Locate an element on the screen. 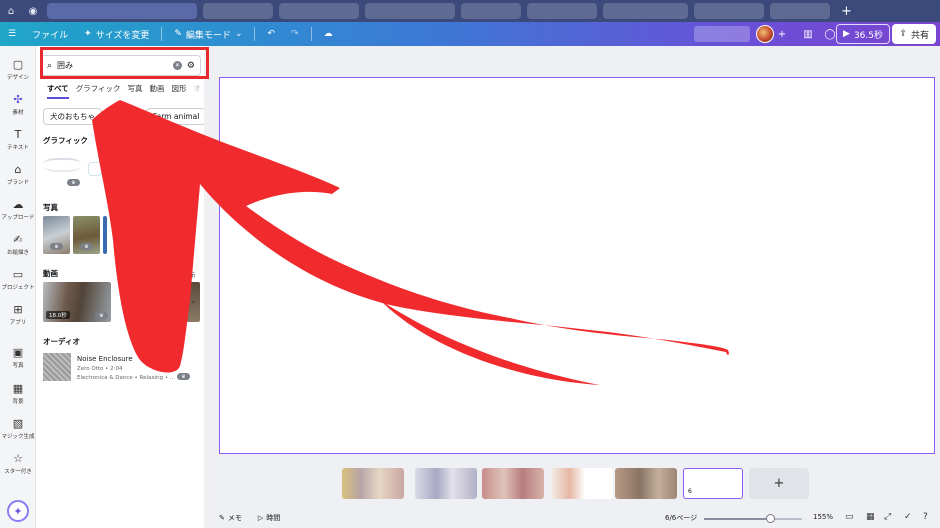 The image size is (940, 528). share-button: ⇪ 共有 is located at coordinates (914, 34).